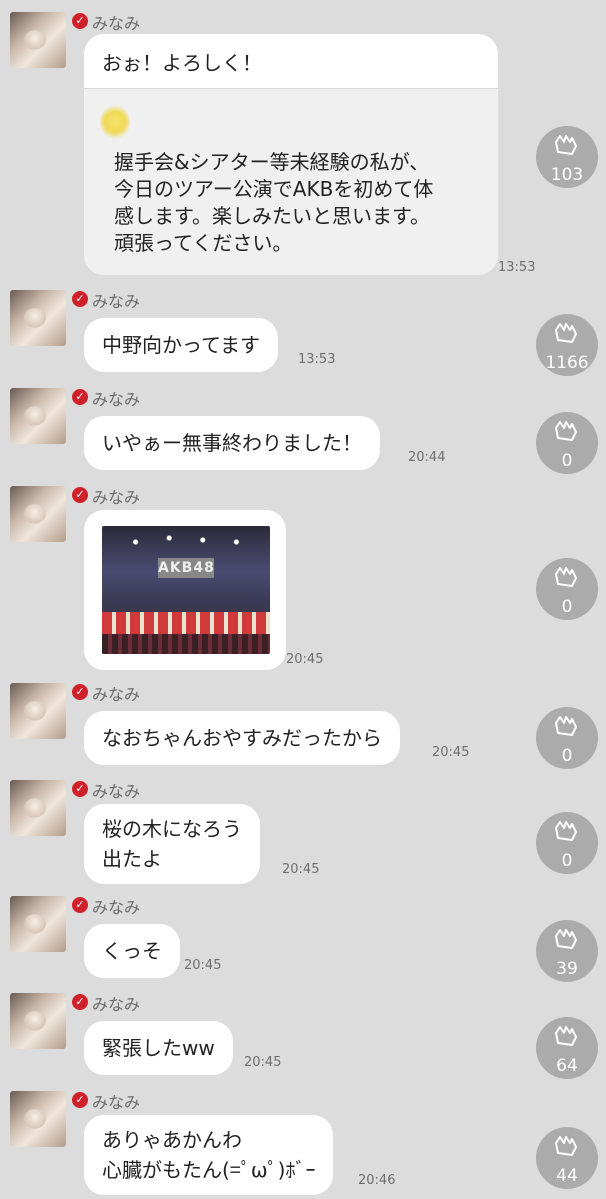  What do you see at coordinates (272, 216) in the screenshot?
I see `quote-line: 感します。楽しみたいと思います。` at bounding box center [272, 216].